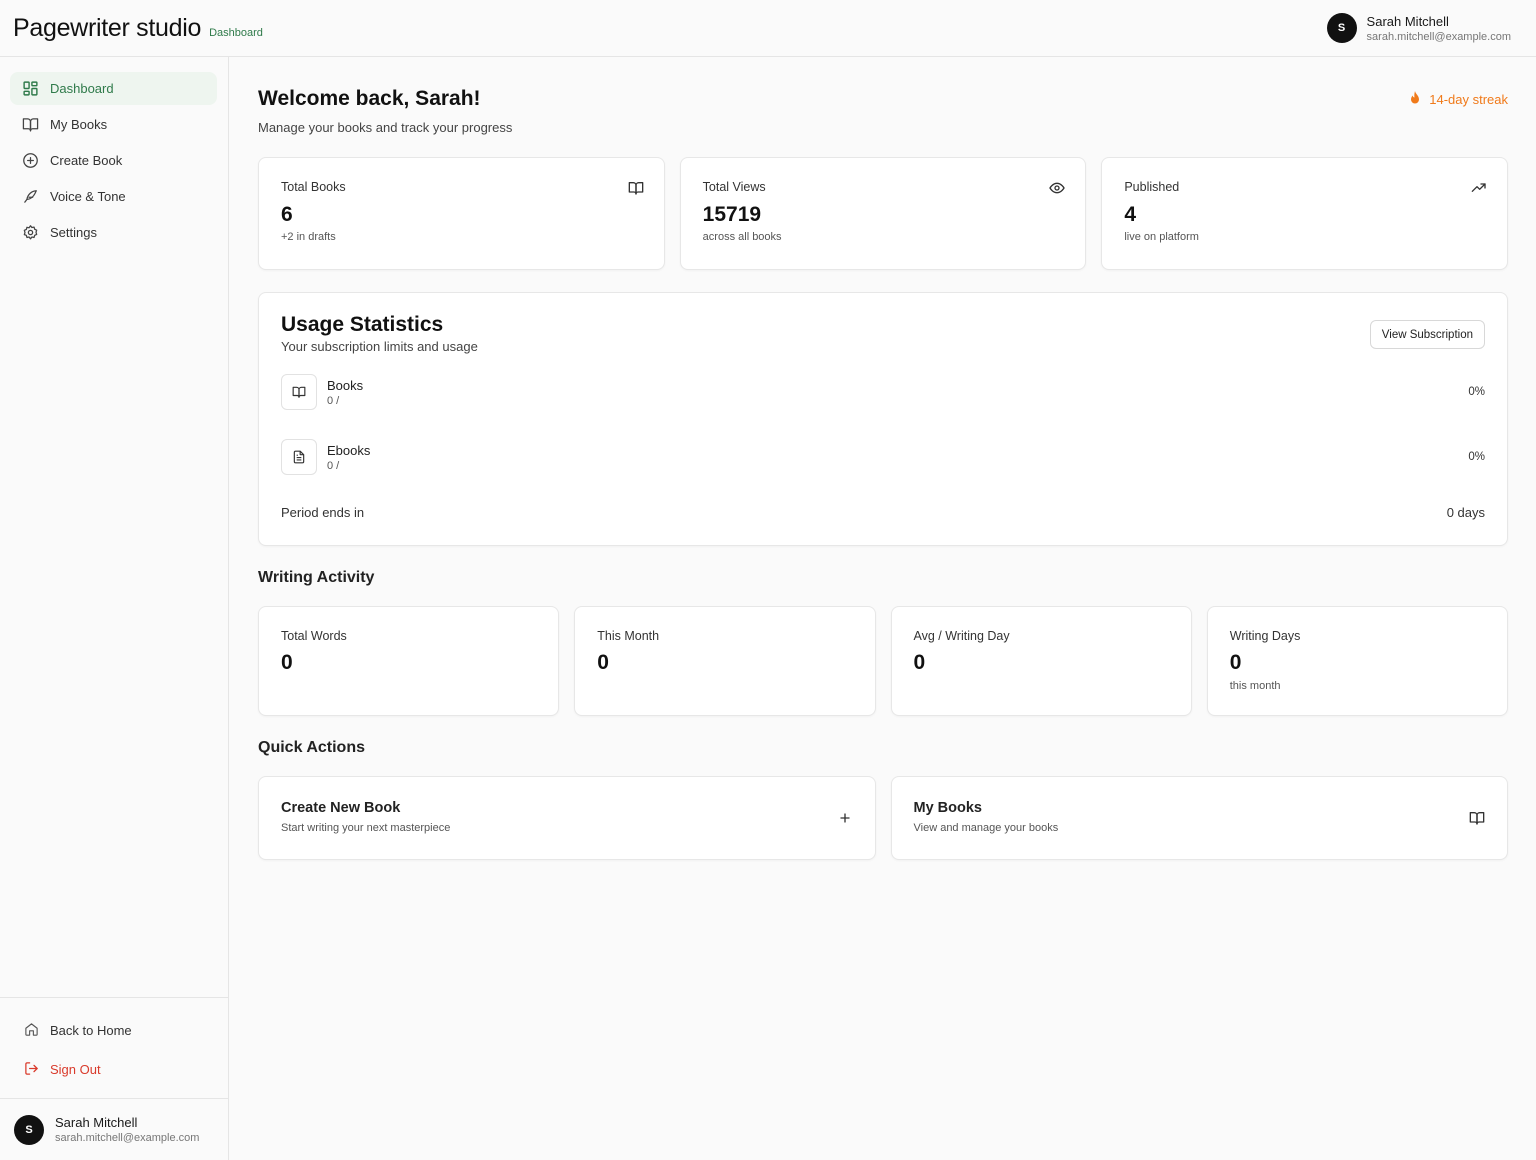 This screenshot has height=1160, width=1536. Describe the element at coordinates (883, 512) in the screenshot. I see `period-row: Period ends in 0 days` at that location.